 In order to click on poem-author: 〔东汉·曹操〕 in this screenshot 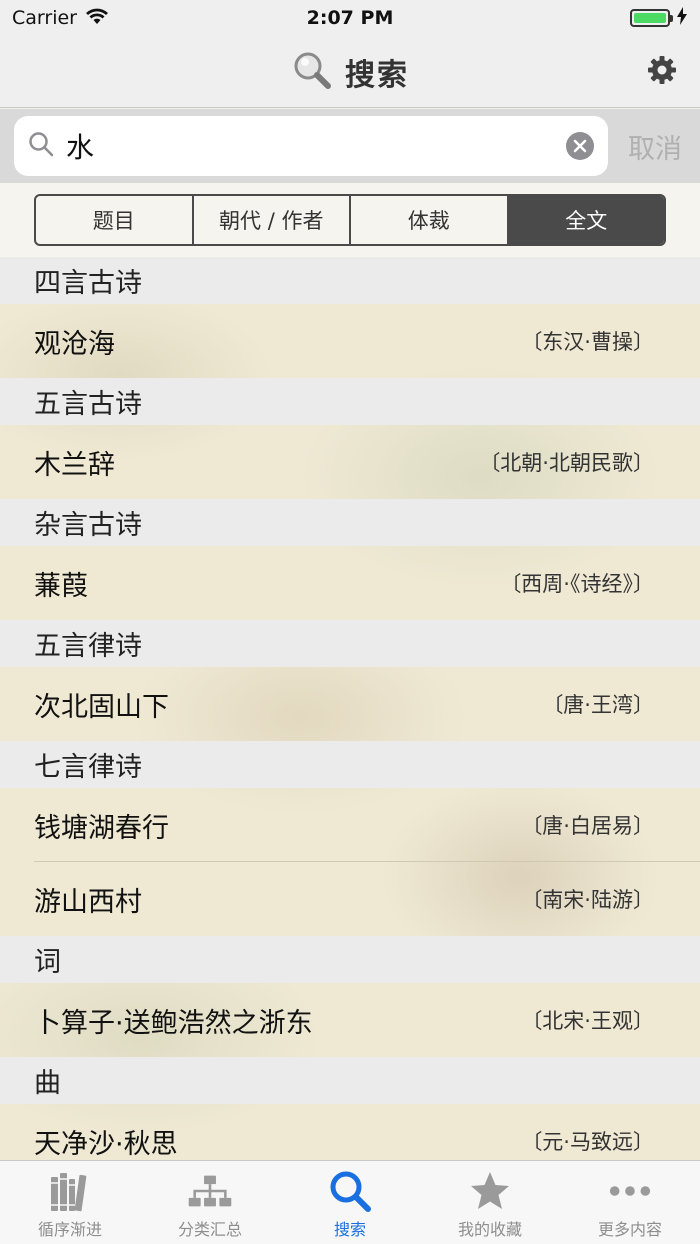, I will do `click(587, 342)`.